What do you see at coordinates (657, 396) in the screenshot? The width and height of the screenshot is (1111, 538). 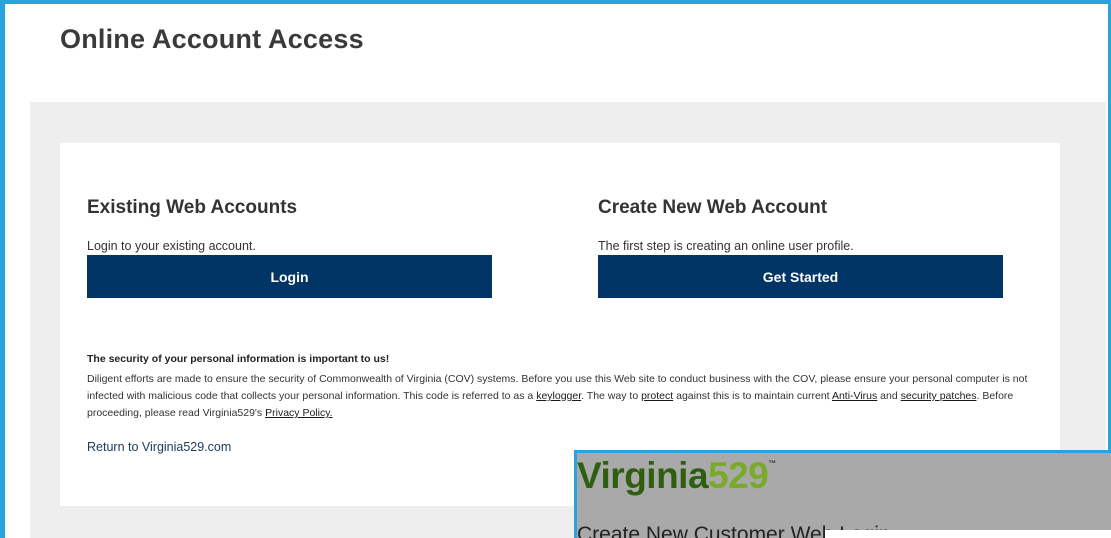 I see `protect-link: protect` at bounding box center [657, 396].